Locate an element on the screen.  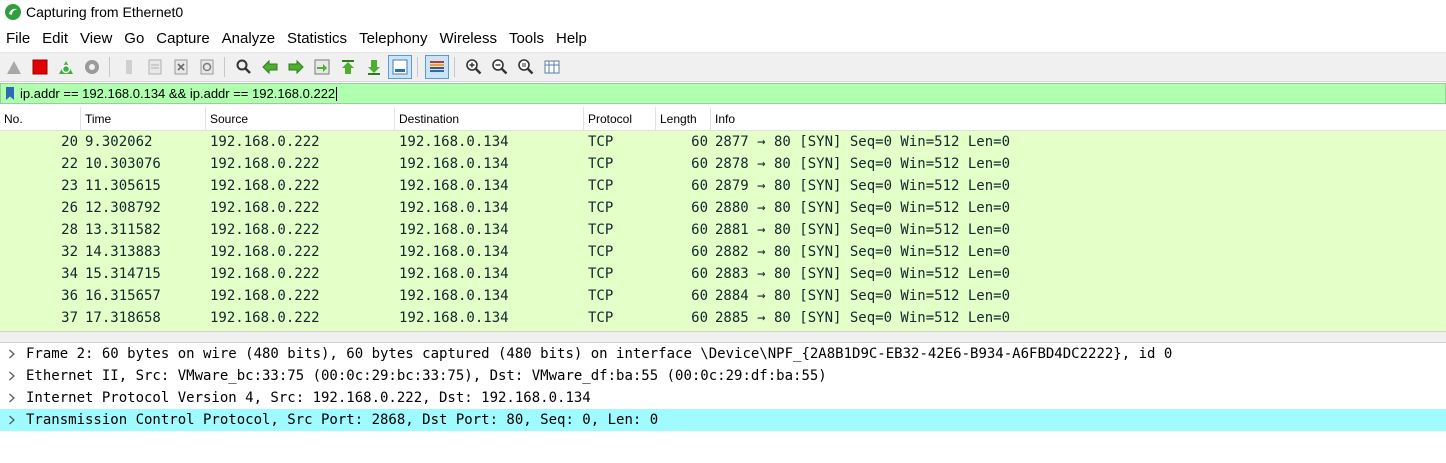
cell-no: 37 is located at coordinates (69, 318).